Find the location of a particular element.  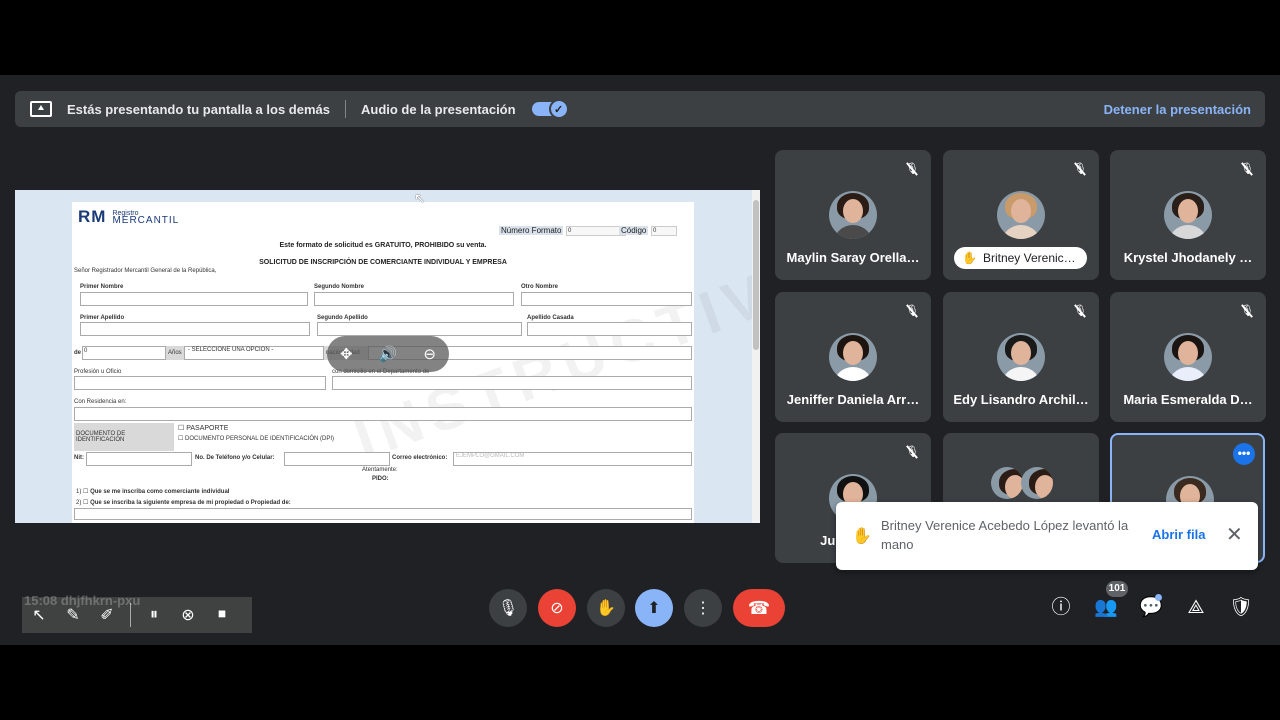

audio-label: Audio de la presentación is located at coordinates (438, 109).